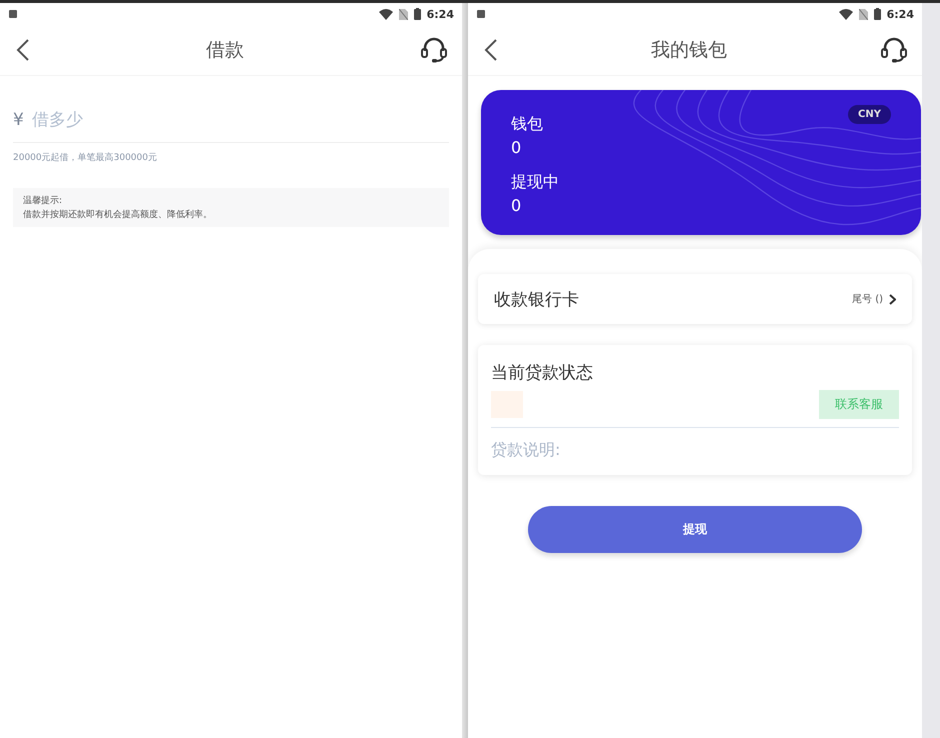  Describe the element at coordinates (527, 124) in the screenshot. I see `balance-label: 钱包` at that location.